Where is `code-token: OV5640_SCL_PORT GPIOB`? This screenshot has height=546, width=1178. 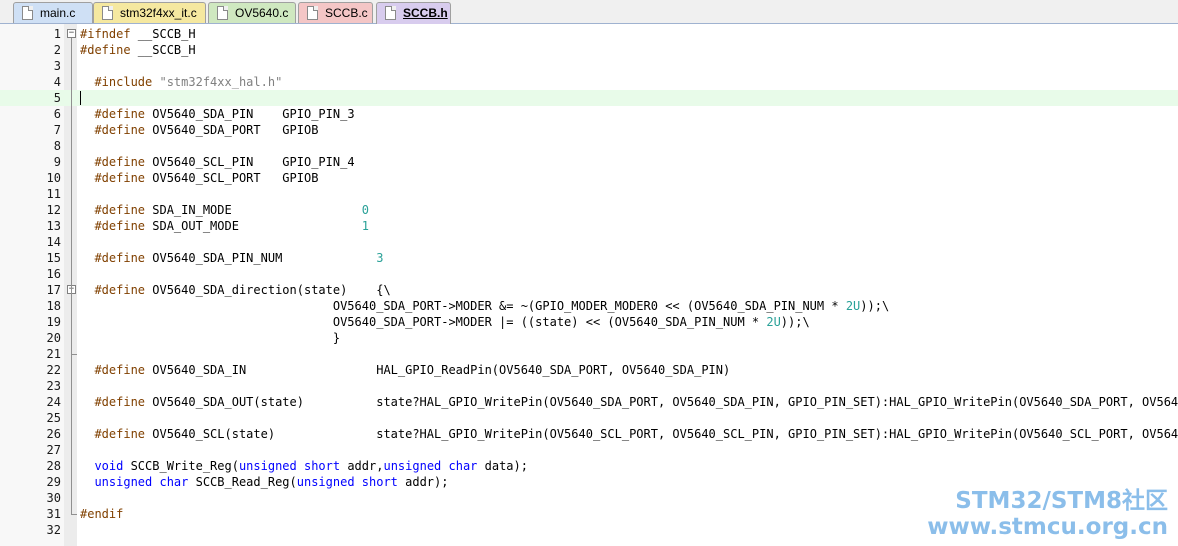 code-token: OV5640_SCL_PORT GPIOB is located at coordinates (235, 178).